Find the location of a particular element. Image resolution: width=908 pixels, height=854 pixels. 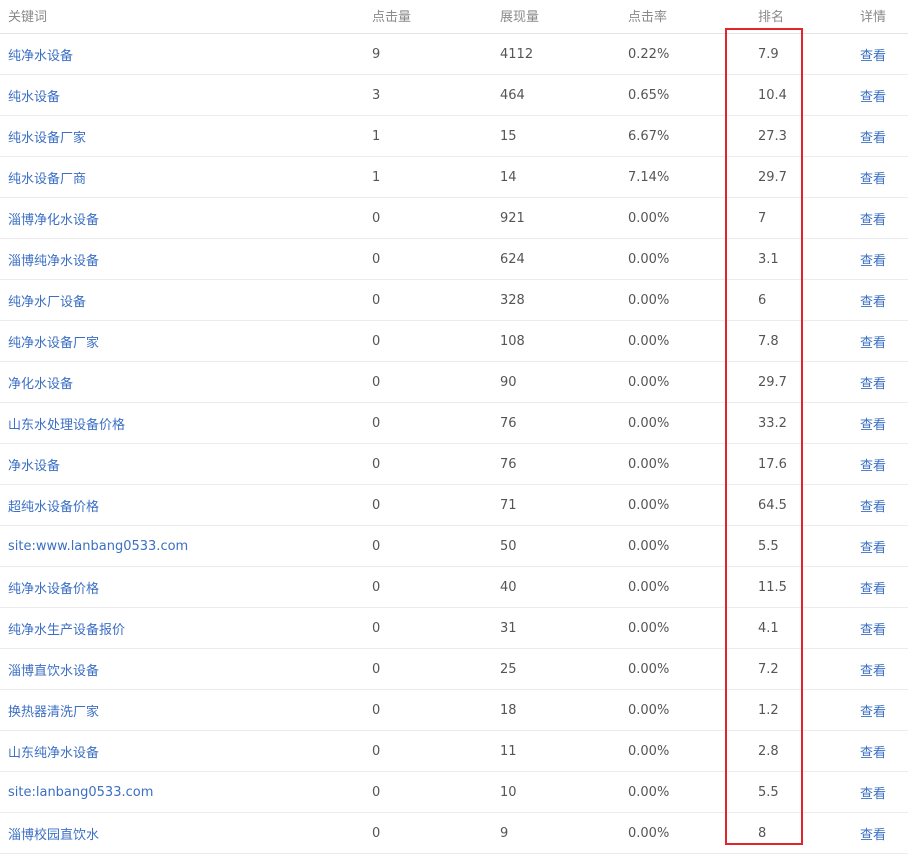

impressions-cell: 4112 is located at coordinates (517, 54).